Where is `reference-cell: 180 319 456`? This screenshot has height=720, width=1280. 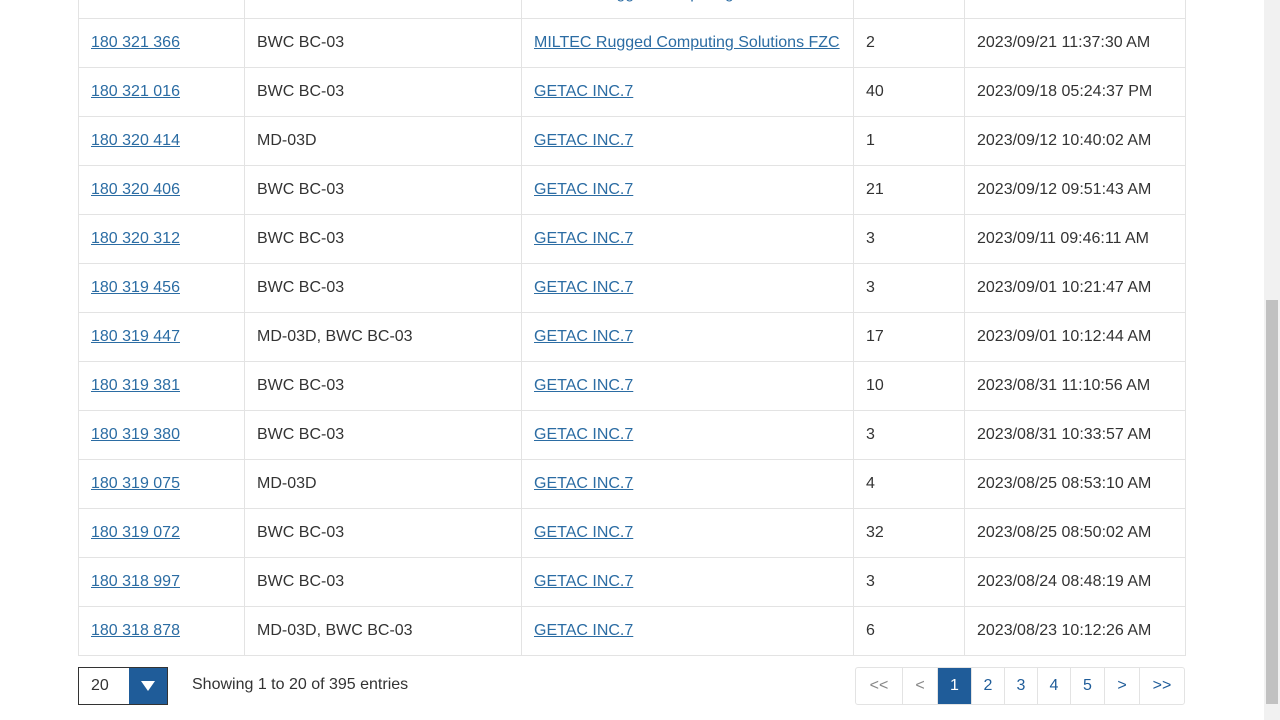
reference-cell: 180 319 456 is located at coordinates (161, 288).